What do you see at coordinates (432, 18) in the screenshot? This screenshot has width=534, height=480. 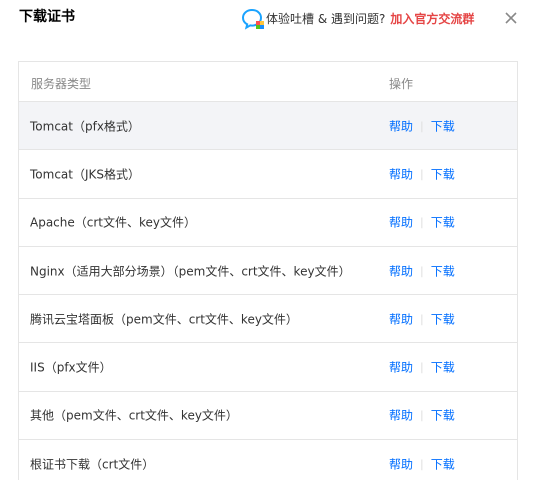 I see `join-group-link: 加入官方交流群` at bounding box center [432, 18].